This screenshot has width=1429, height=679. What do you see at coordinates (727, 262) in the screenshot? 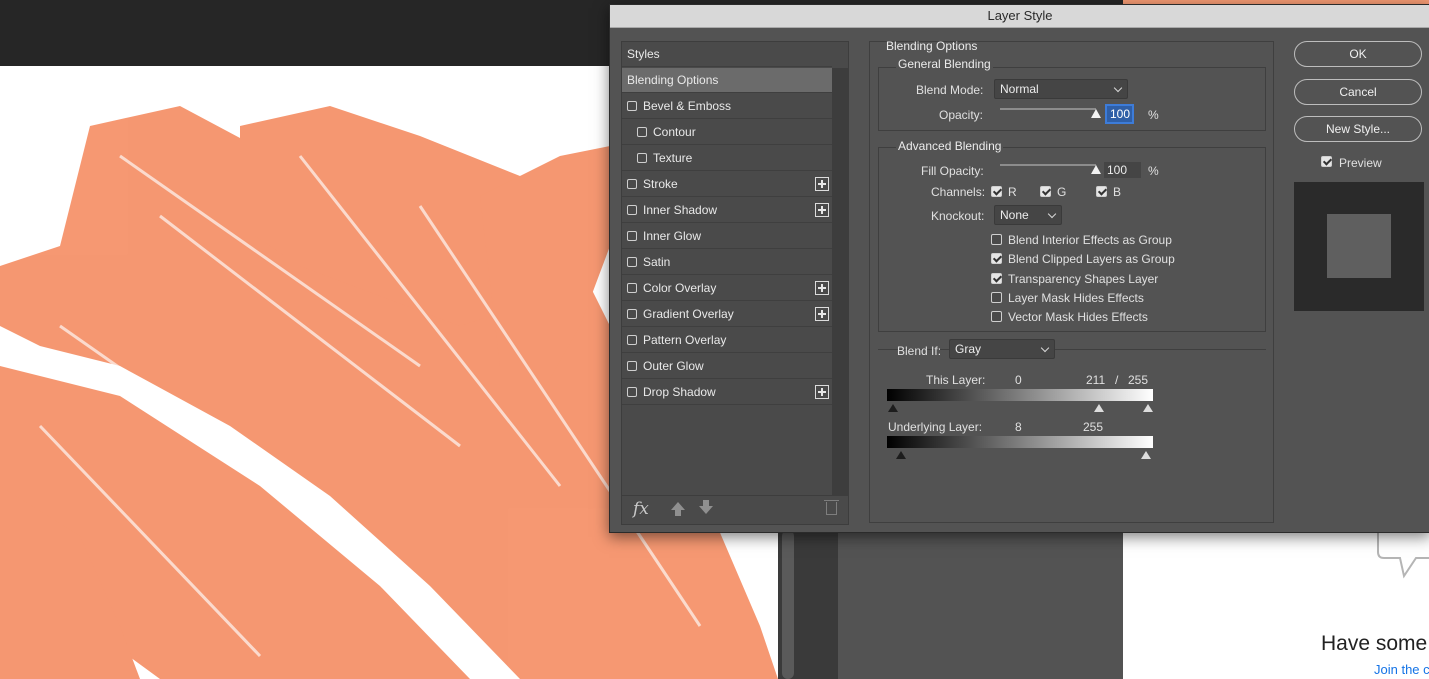
I see `style-item-satin: Satin` at bounding box center [727, 262].